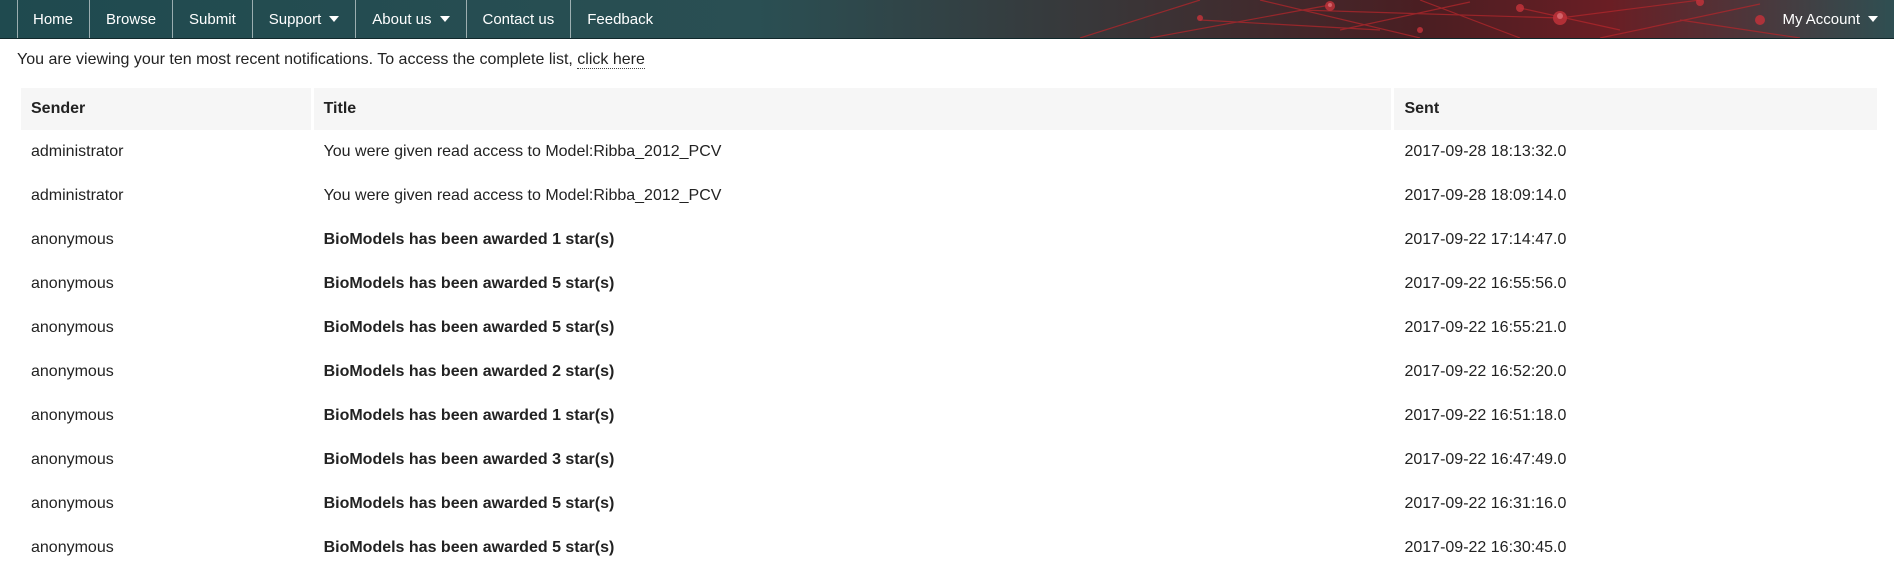 The image size is (1894, 580). I want to click on cell-sent: 2017-09-22 16:31:16.0, so click(1485, 503).